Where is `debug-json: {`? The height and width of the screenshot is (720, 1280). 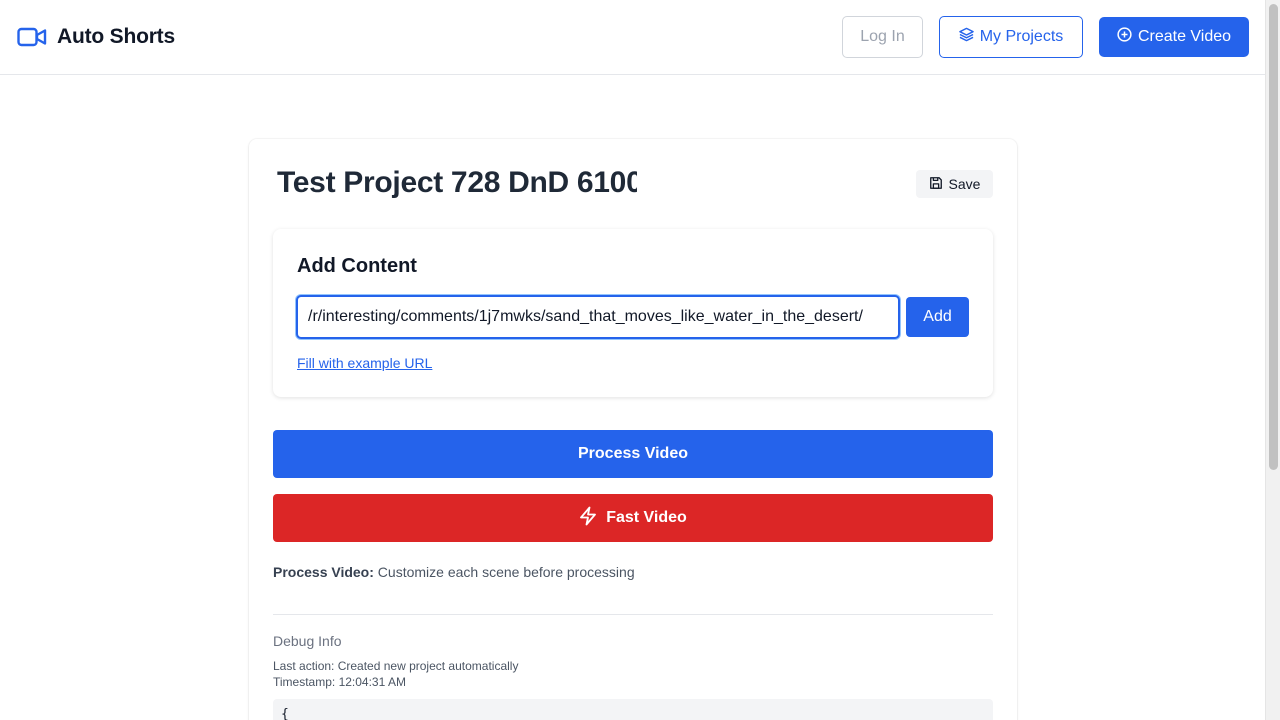 debug-json: { is located at coordinates (633, 709).